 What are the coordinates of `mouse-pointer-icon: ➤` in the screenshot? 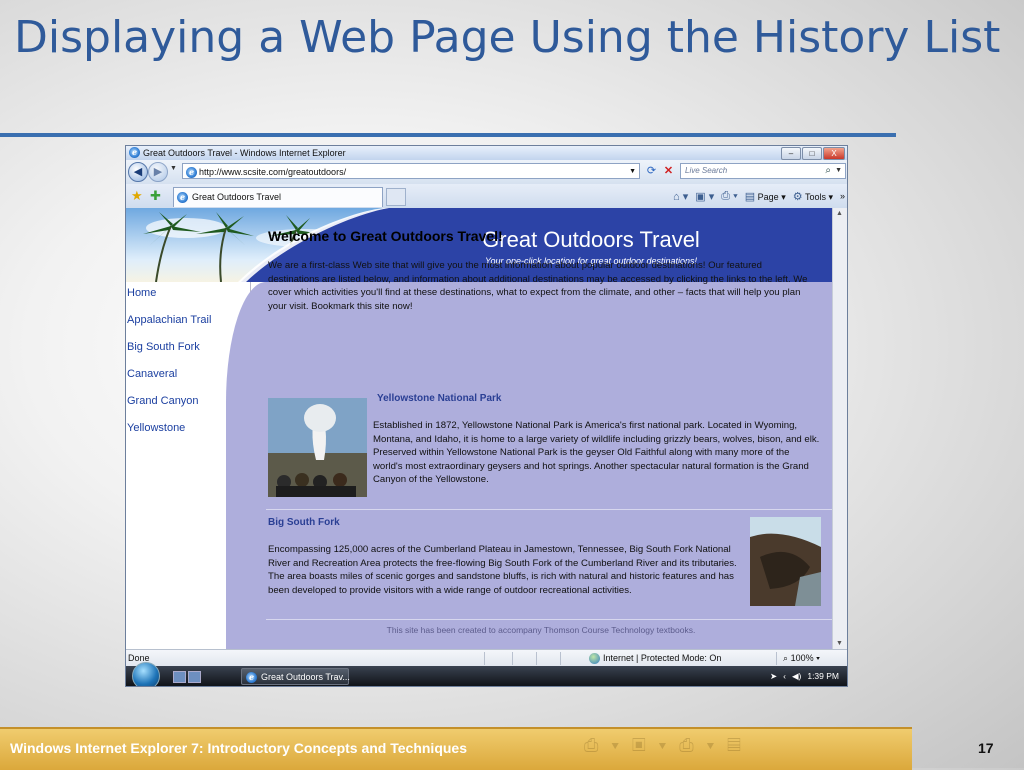 It's located at (774, 676).